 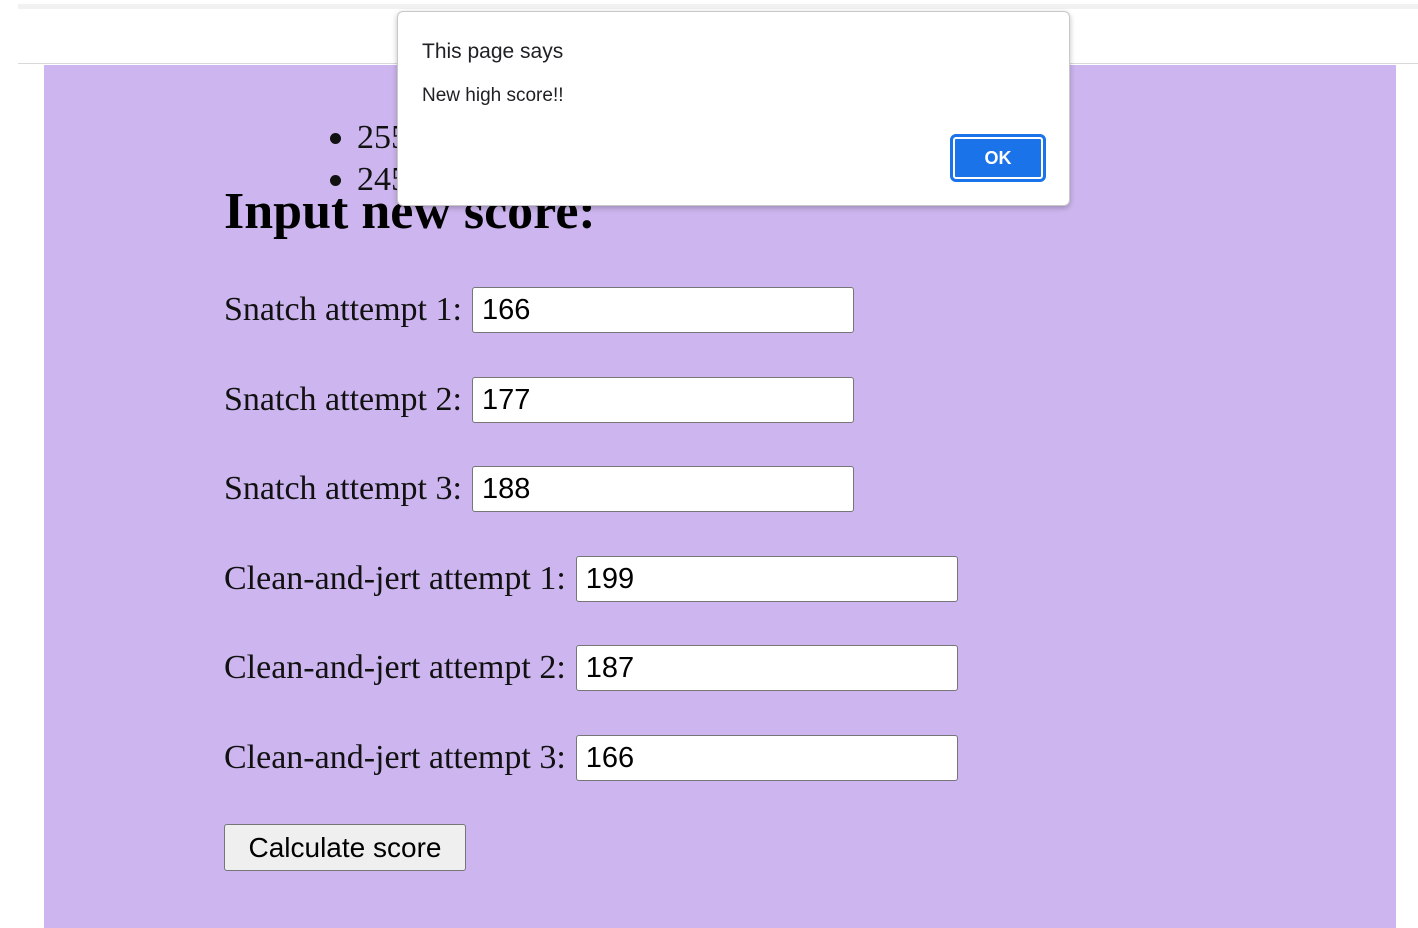 What do you see at coordinates (493, 95) in the screenshot?
I see `dialog-message: New high score!!` at bounding box center [493, 95].